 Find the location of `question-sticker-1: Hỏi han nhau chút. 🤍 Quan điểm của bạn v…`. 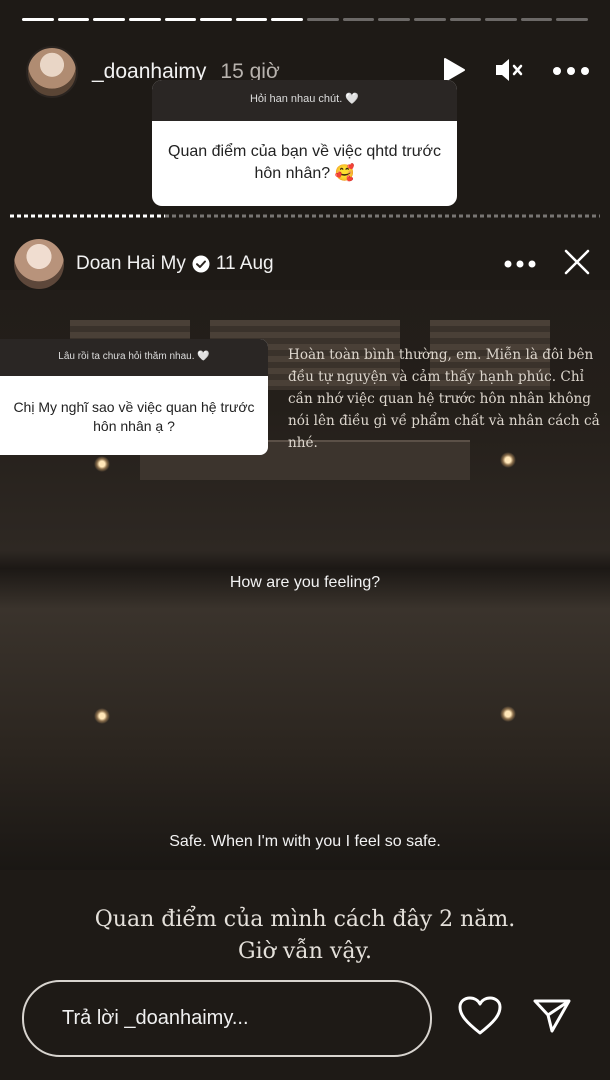

question-sticker-1: Hỏi han nhau chút. 🤍 Quan điểm của bạn v… is located at coordinates (304, 143).